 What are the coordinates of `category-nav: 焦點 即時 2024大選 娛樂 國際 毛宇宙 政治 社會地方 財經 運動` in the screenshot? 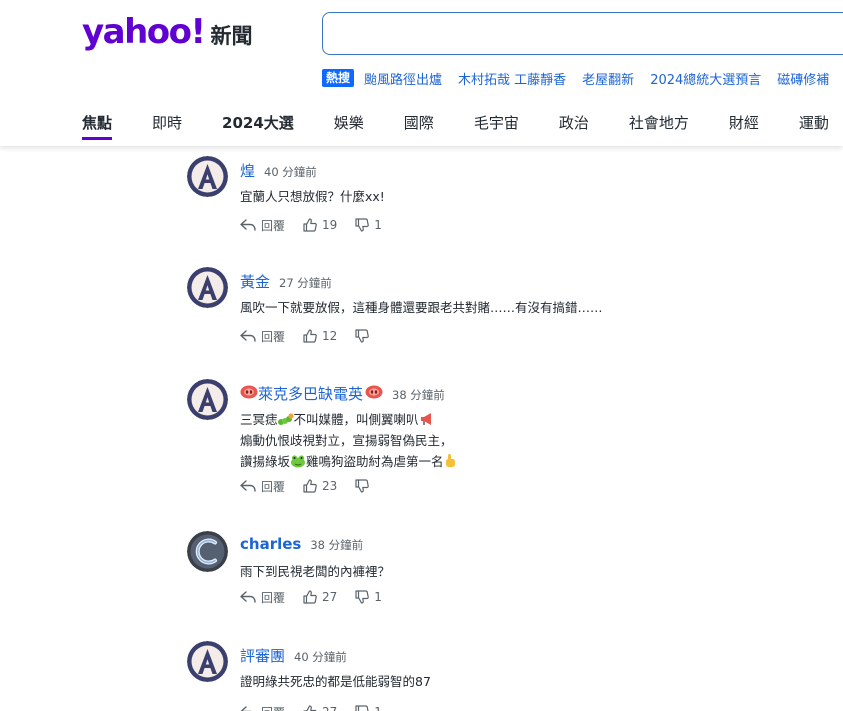 It's located at (462, 127).